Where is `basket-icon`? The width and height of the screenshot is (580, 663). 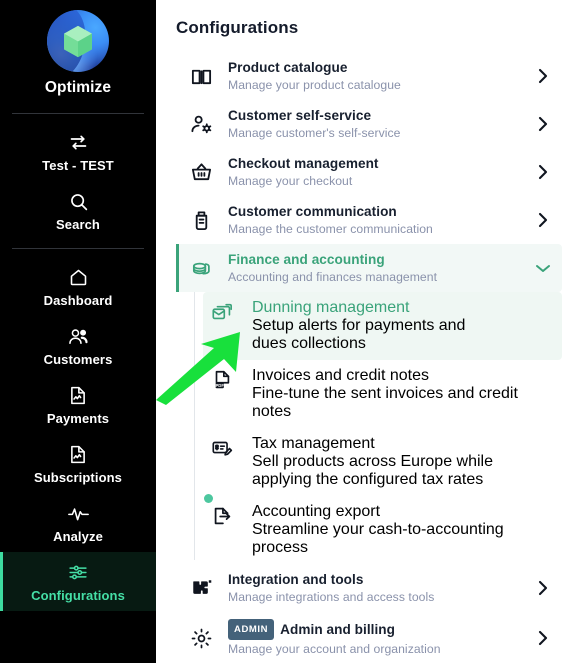 basket-icon is located at coordinates (201, 172).